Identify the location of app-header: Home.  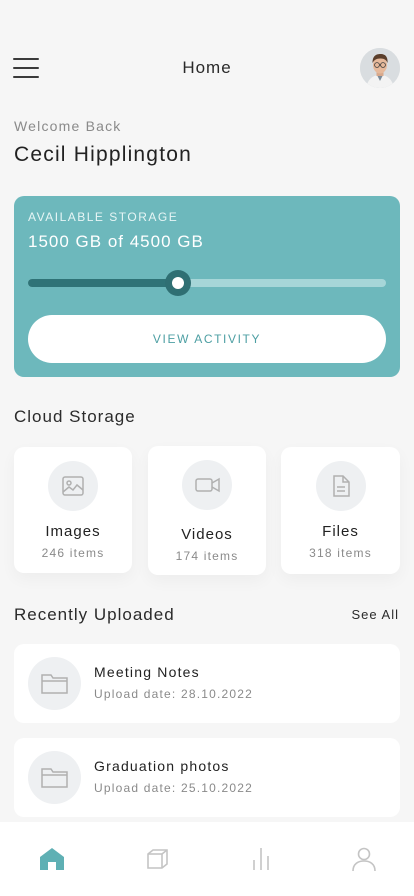
(207, 68).